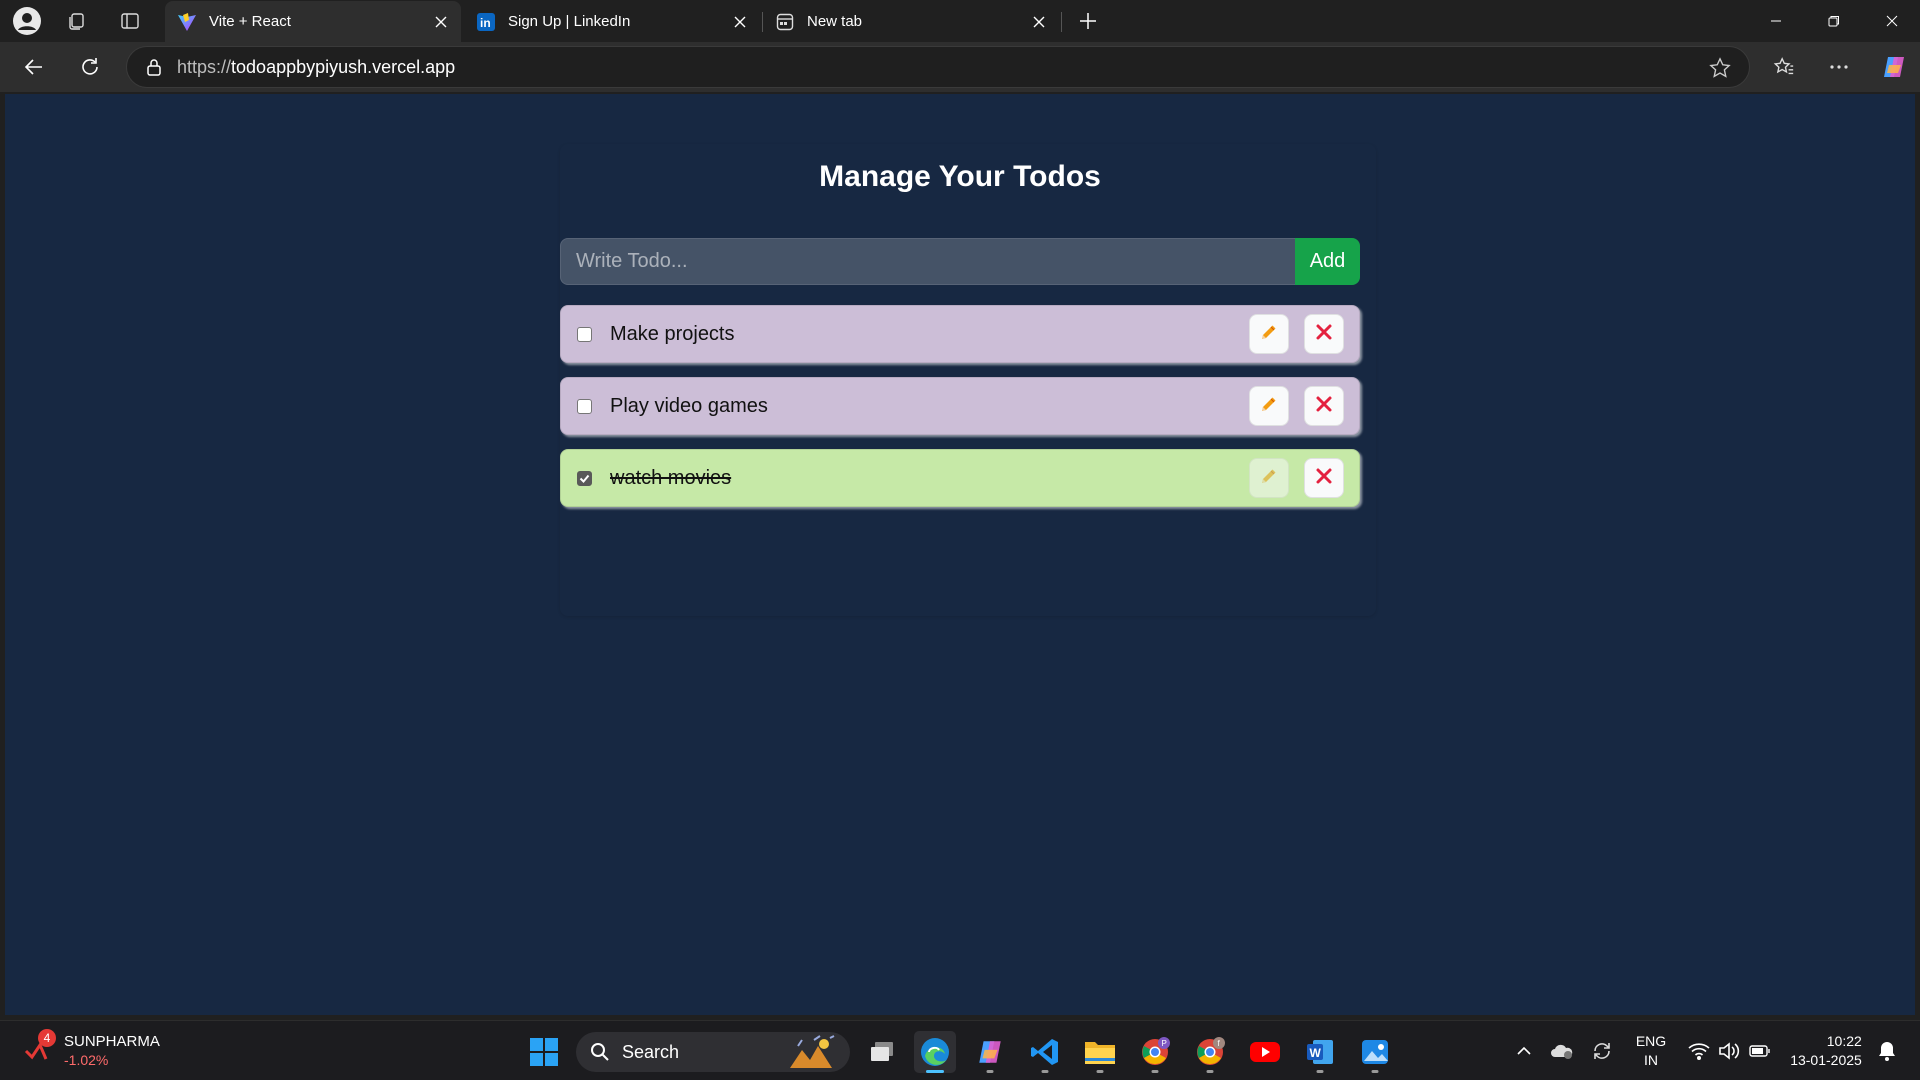 The height and width of the screenshot is (1080, 1920). I want to click on tab-title: Sign Up | LinkedIn, so click(569, 21).